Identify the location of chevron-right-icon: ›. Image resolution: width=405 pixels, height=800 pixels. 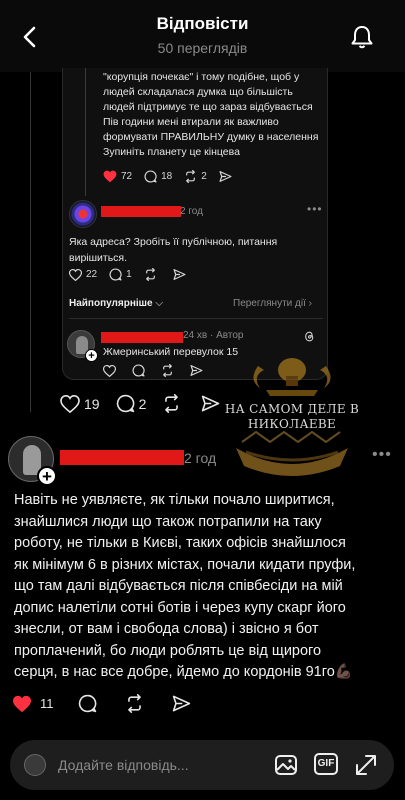
(310, 303).